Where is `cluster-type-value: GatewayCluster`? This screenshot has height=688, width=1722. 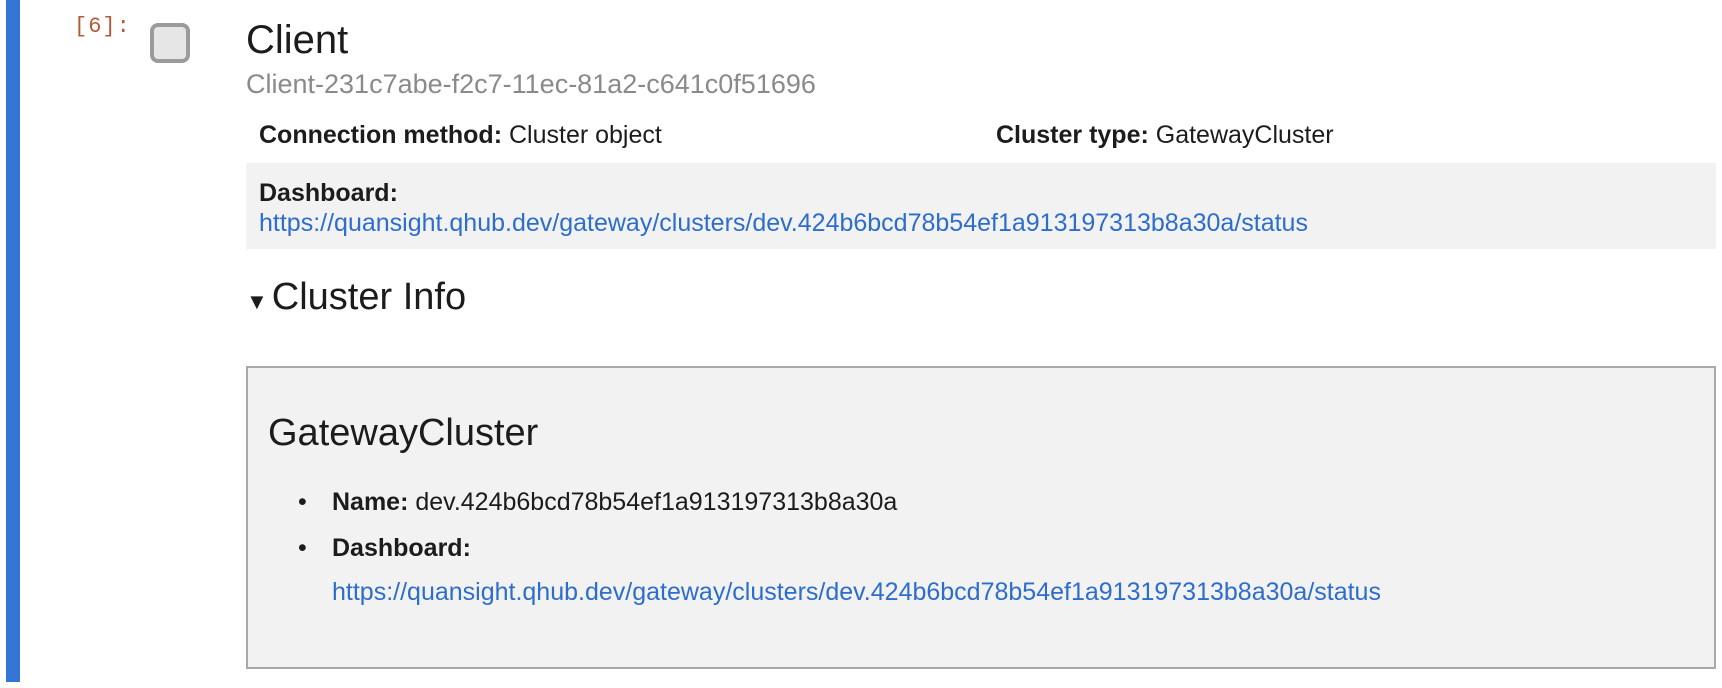
cluster-type-value: GatewayCluster is located at coordinates (1244, 135).